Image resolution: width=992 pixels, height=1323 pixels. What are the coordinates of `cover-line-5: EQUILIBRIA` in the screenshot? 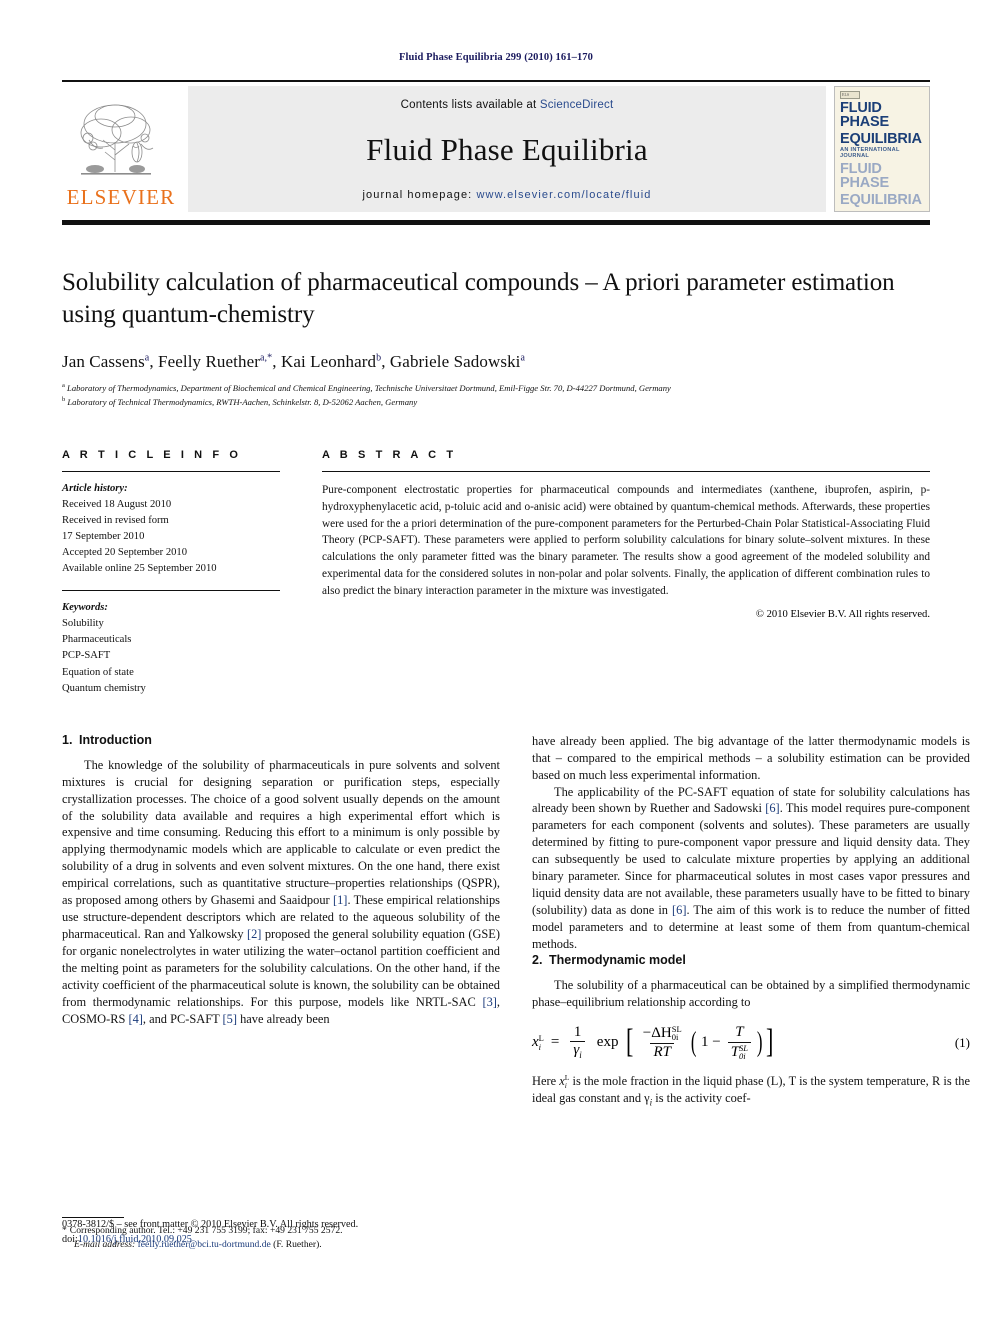 It's located at (881, 199).